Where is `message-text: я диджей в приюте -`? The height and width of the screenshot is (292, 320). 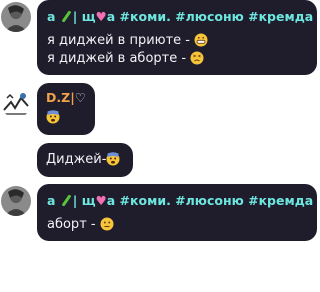
message-text: я диджей в приюте - is located at coordinates (182, 41).